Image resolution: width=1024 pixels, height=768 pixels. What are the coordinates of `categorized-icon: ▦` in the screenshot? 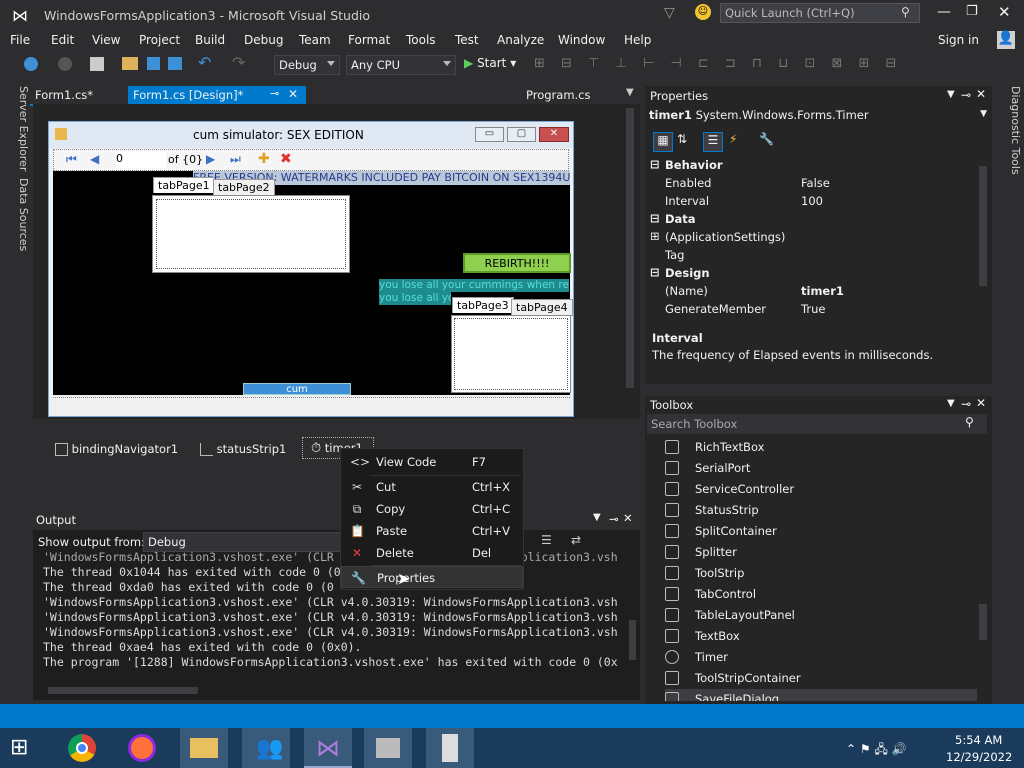 It's located at (663, 142).